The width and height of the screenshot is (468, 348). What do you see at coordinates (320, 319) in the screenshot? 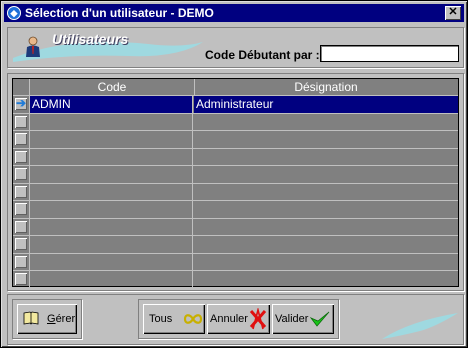
I see `checkmark-icon` at bounding box center [320, 319].